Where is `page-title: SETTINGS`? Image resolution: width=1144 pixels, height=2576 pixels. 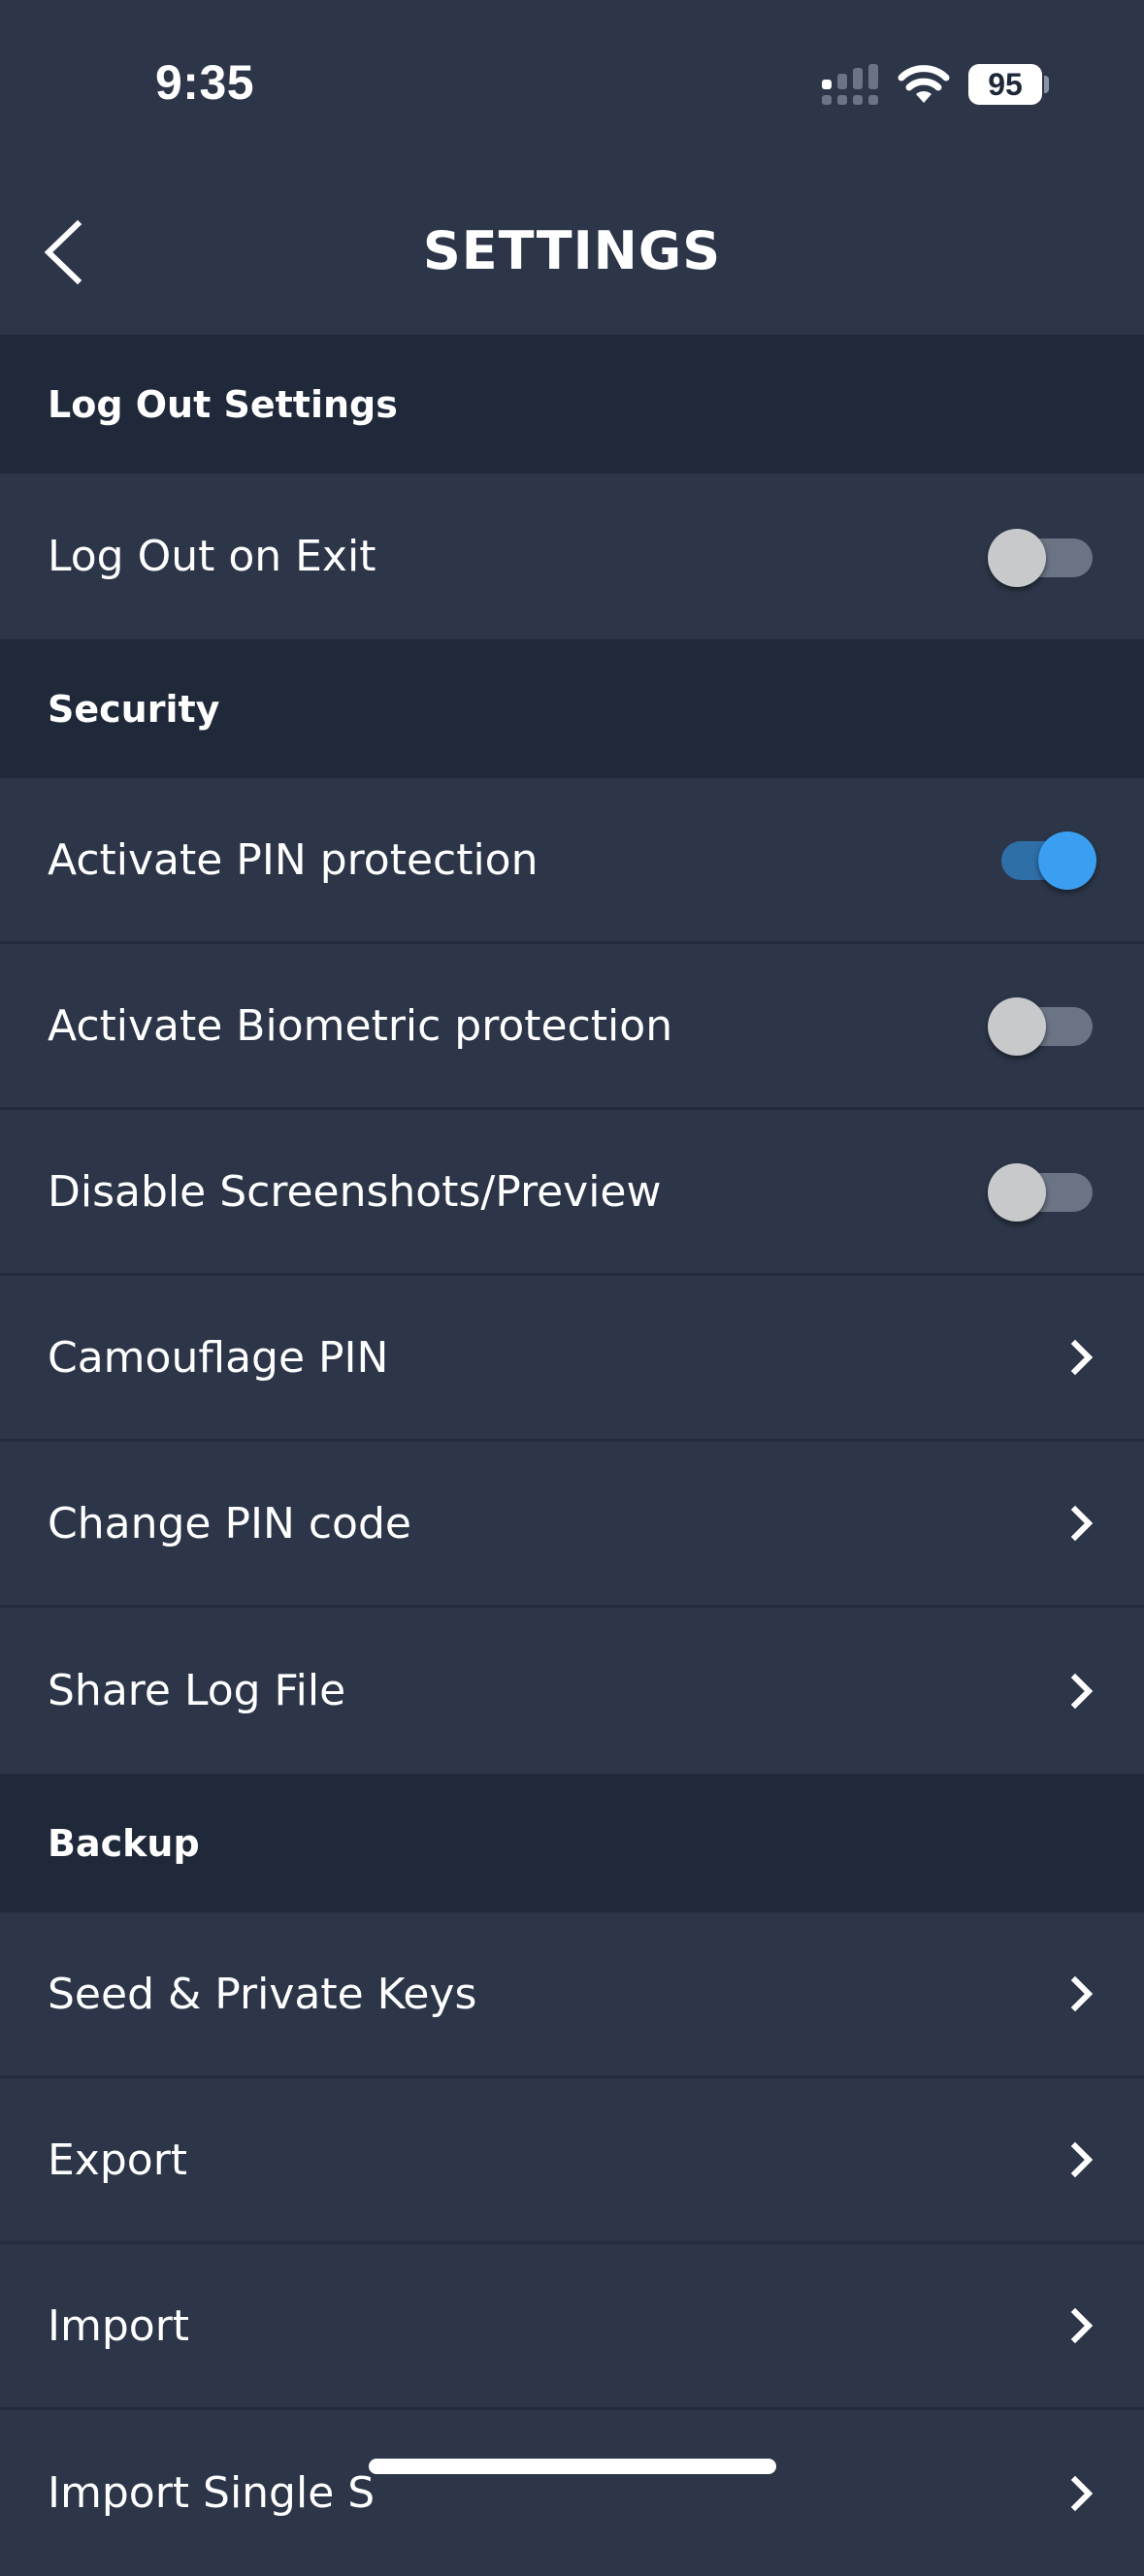 page-title: SETTINGS is located at coordinates (572, 251).